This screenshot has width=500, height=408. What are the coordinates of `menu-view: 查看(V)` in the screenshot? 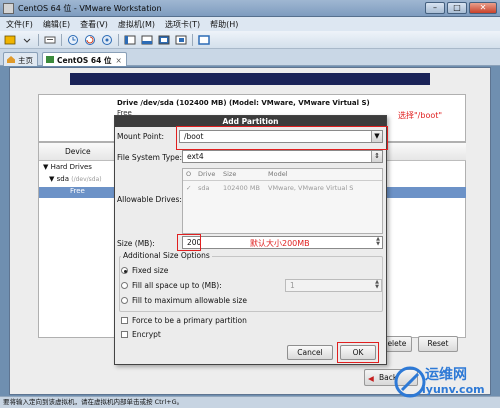 It's located at (94, 24).